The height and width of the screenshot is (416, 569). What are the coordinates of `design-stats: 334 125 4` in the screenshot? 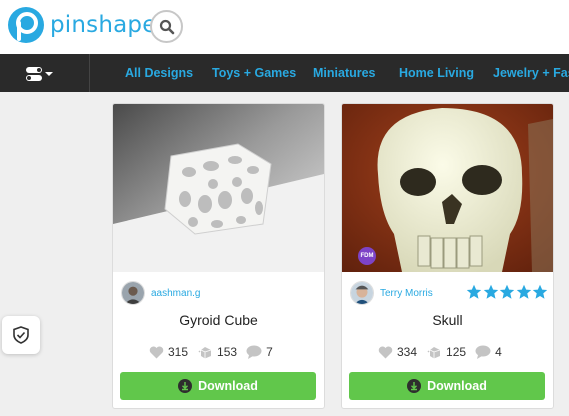 It's located at (444, 352).